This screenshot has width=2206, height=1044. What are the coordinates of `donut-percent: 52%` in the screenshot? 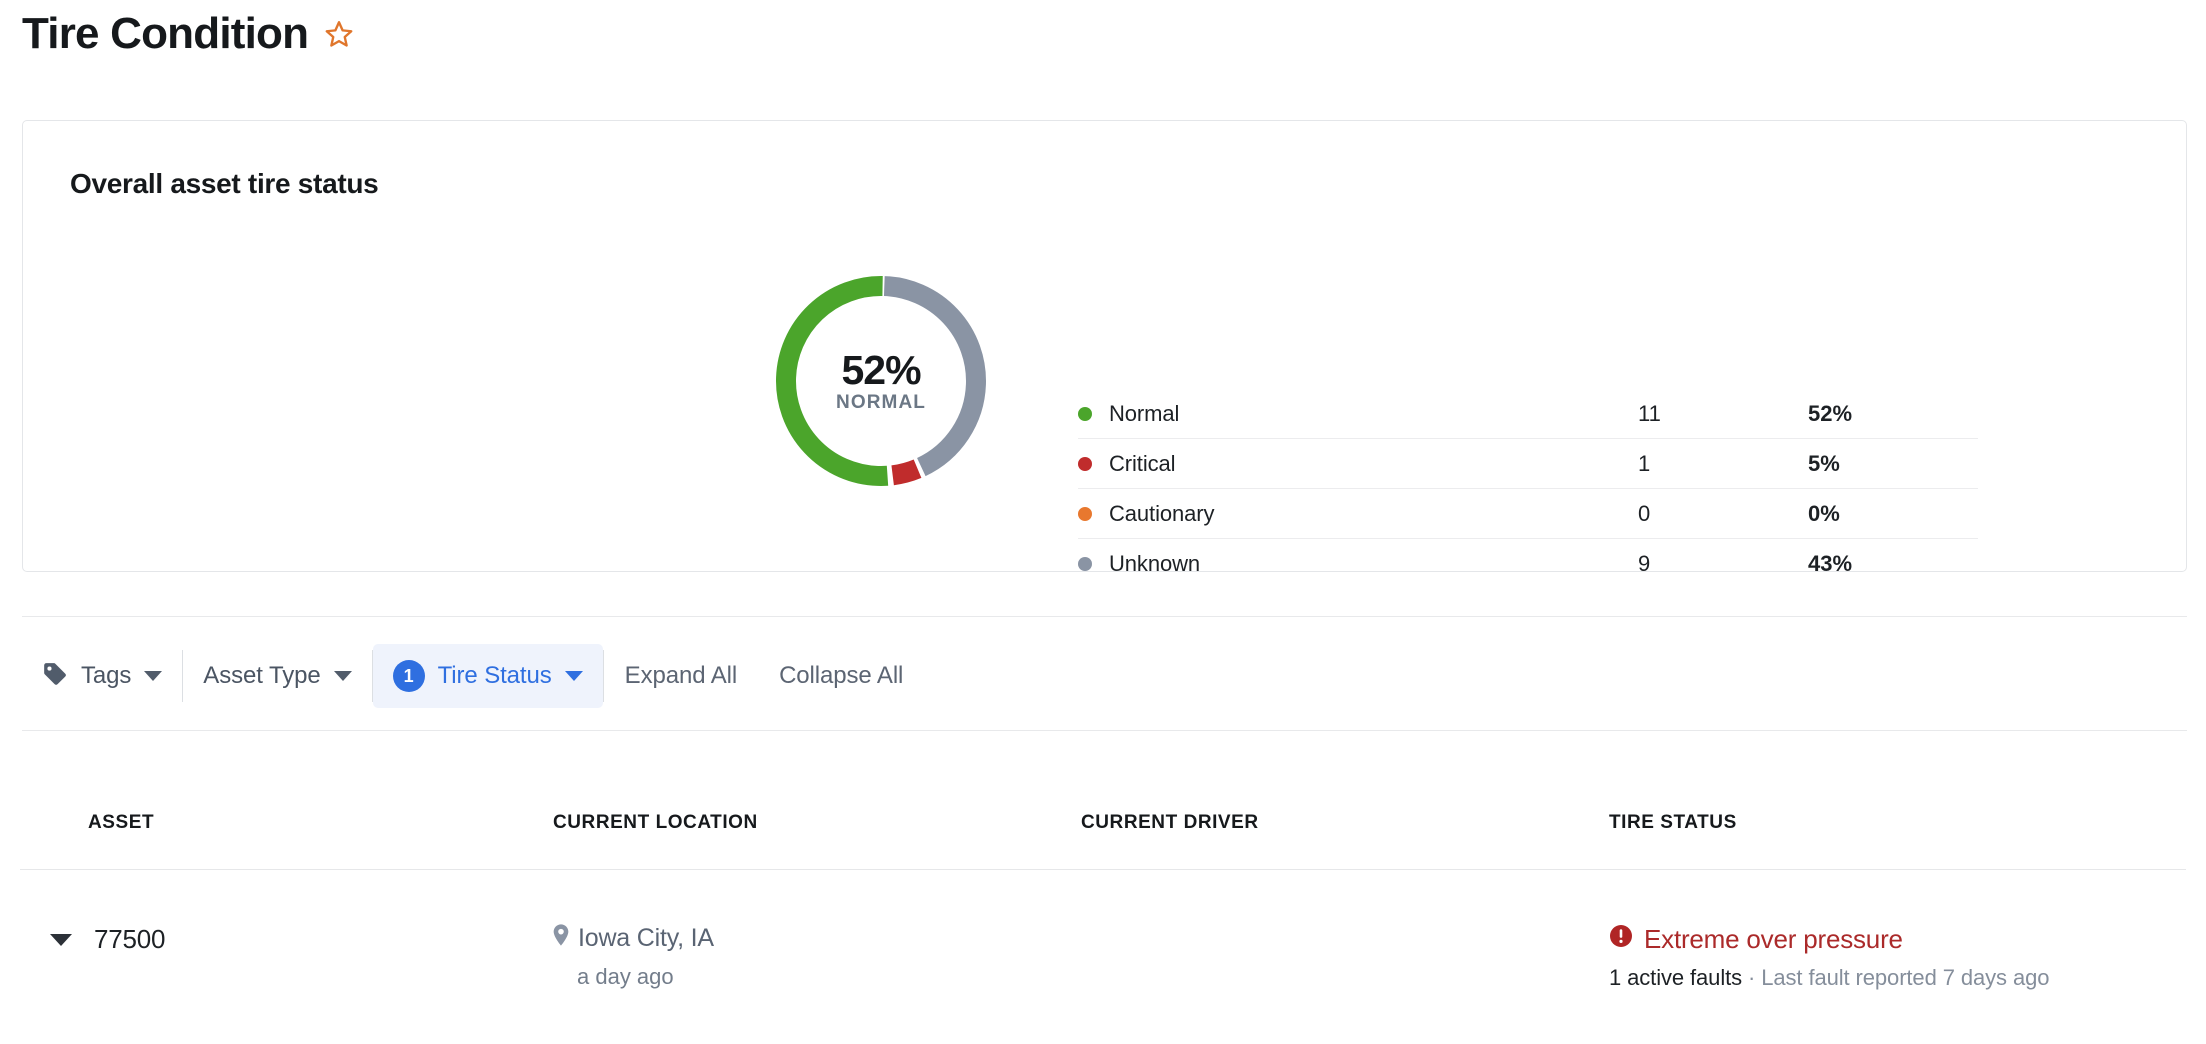 It's located at (881, 370).